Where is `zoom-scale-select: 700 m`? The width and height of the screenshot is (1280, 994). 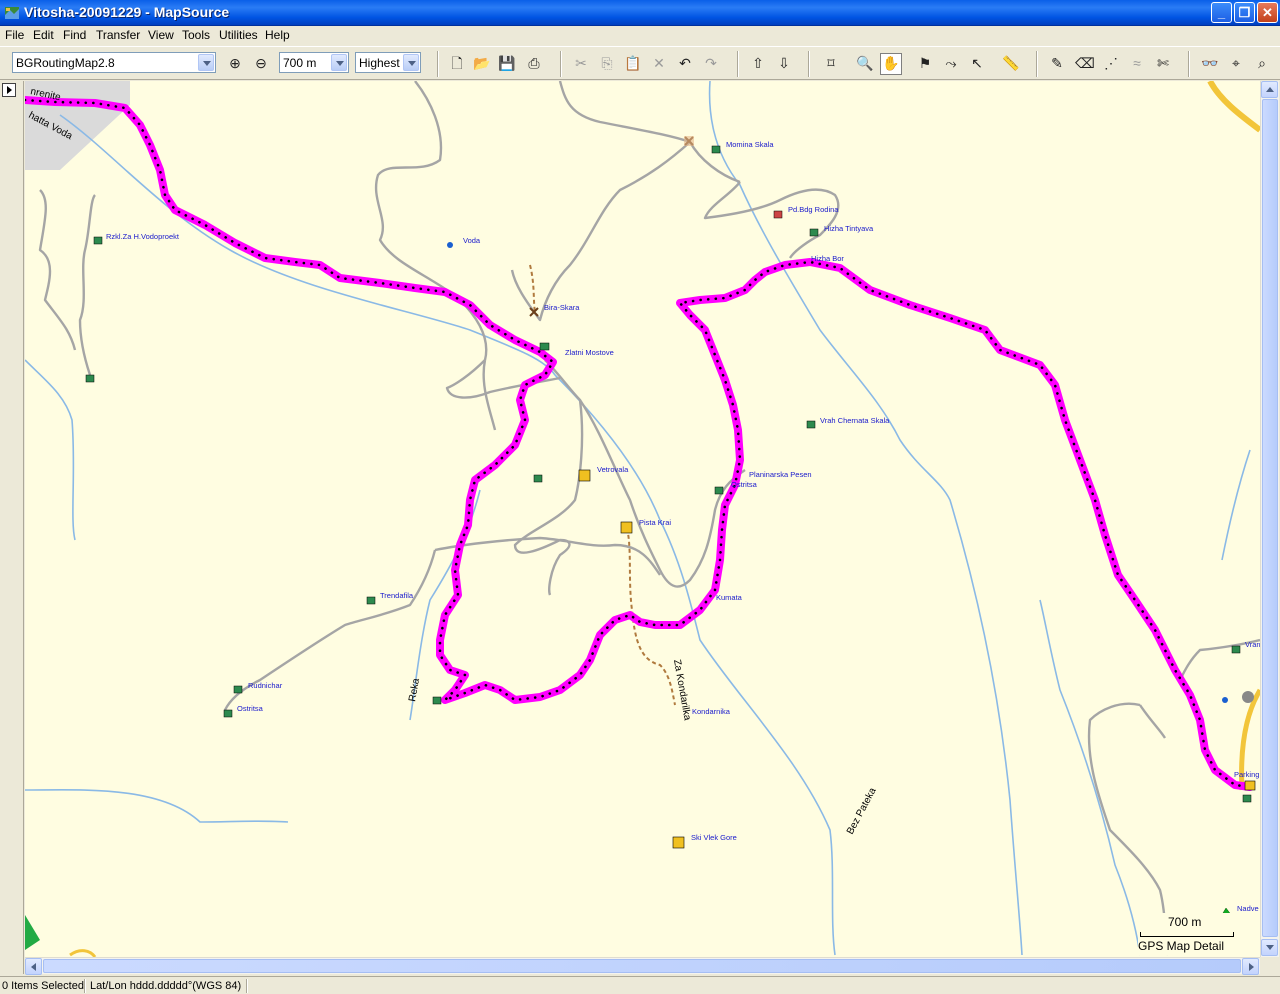 zoom-scale-select: 700 m is located at coordinates (314, 62).